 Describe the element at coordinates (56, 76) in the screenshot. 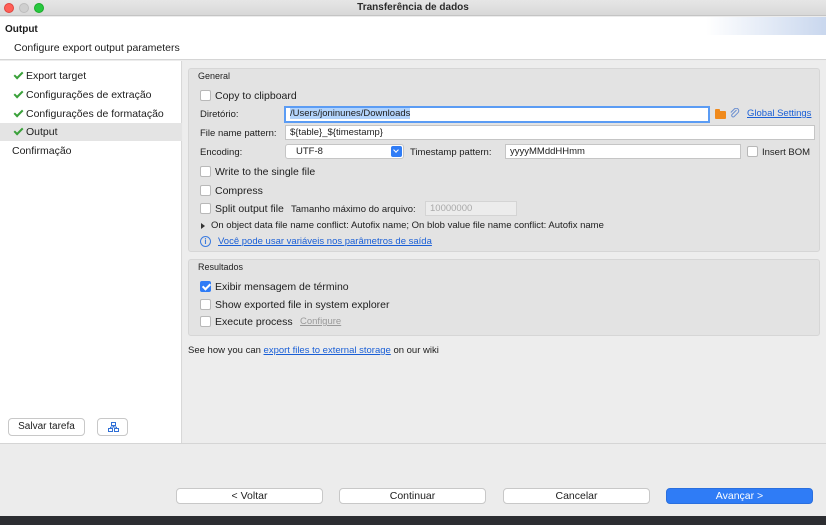

I see `sidebar-item-label: Export target` at that location.